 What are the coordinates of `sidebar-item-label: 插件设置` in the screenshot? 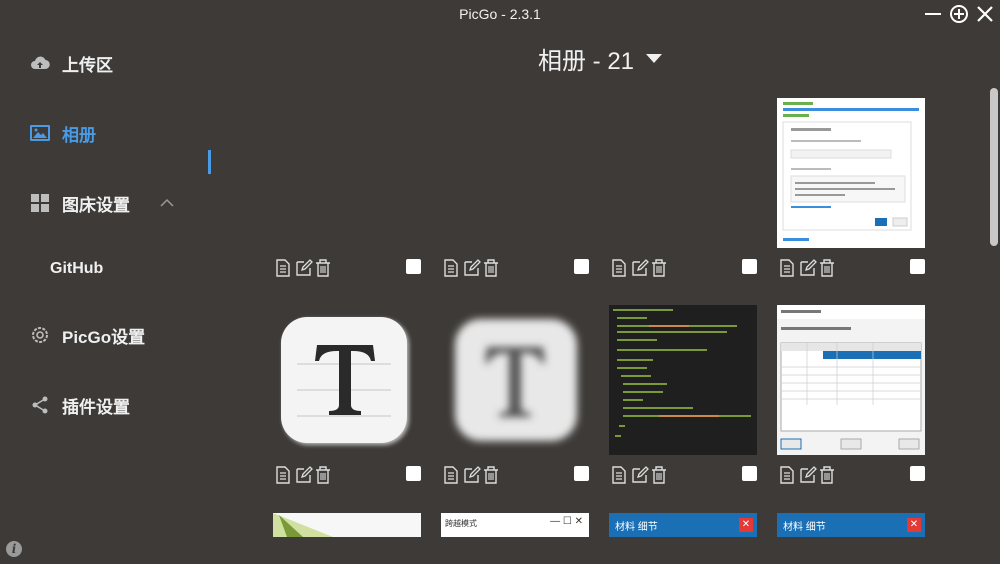 It's located at (96, 407).